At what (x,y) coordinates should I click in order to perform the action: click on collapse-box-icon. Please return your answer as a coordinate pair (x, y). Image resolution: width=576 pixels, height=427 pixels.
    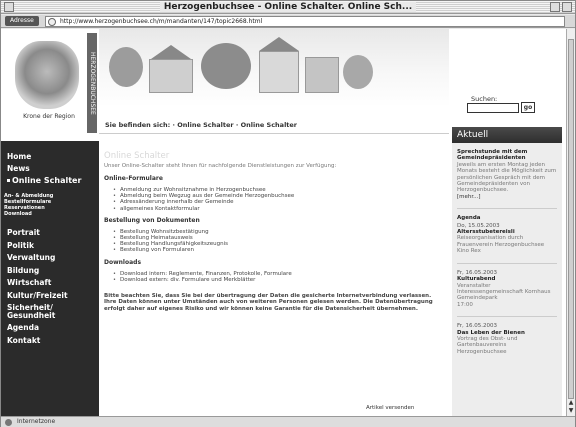
    Looking at the image, I should click on (567, 7).